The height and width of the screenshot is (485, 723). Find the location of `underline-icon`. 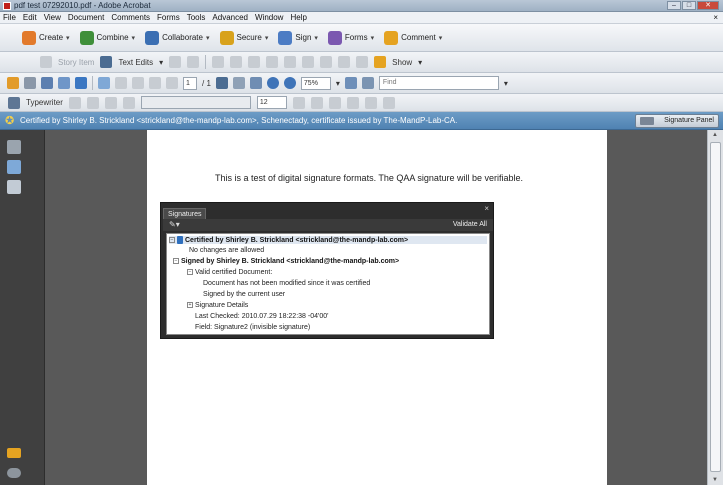

underline-icon is located at coordinates (334, 102).